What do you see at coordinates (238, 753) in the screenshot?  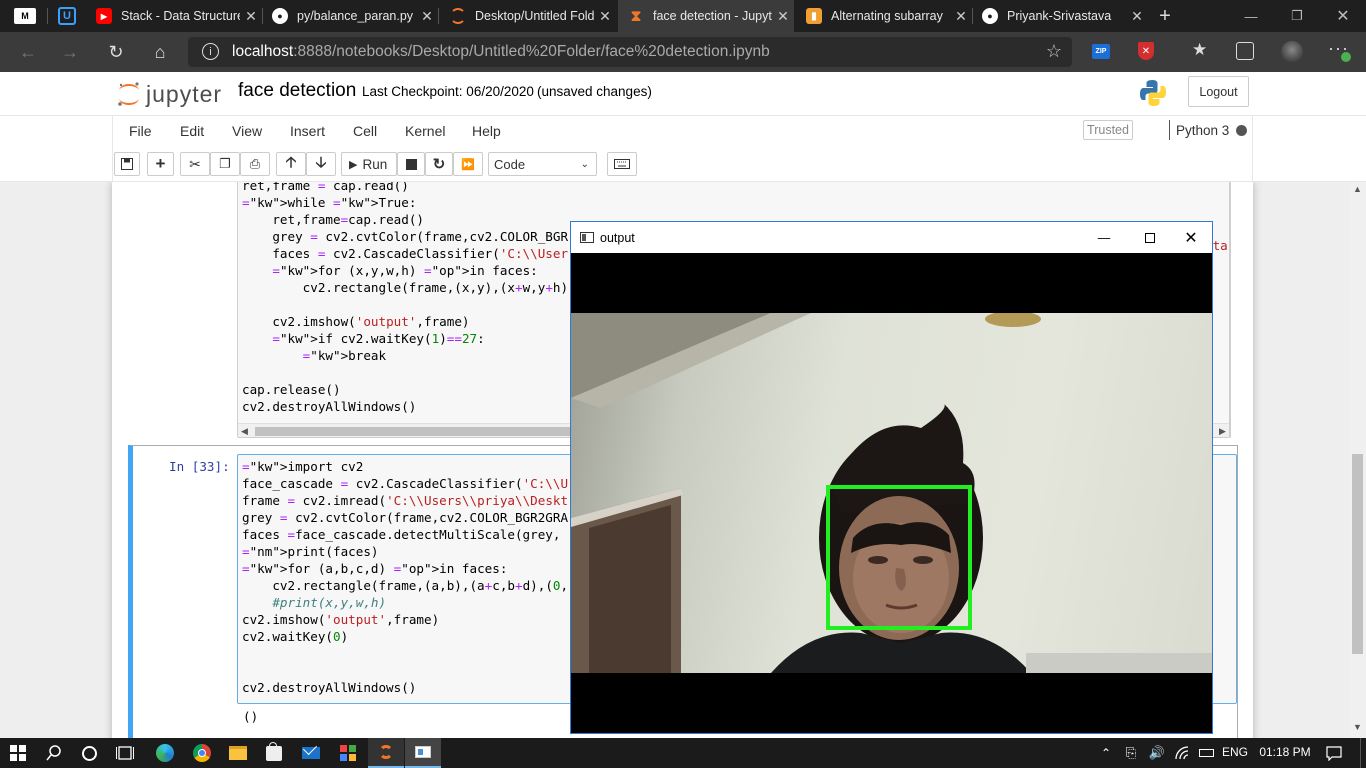 I see `file-explorer-icon` at bounding box center [238, 753].